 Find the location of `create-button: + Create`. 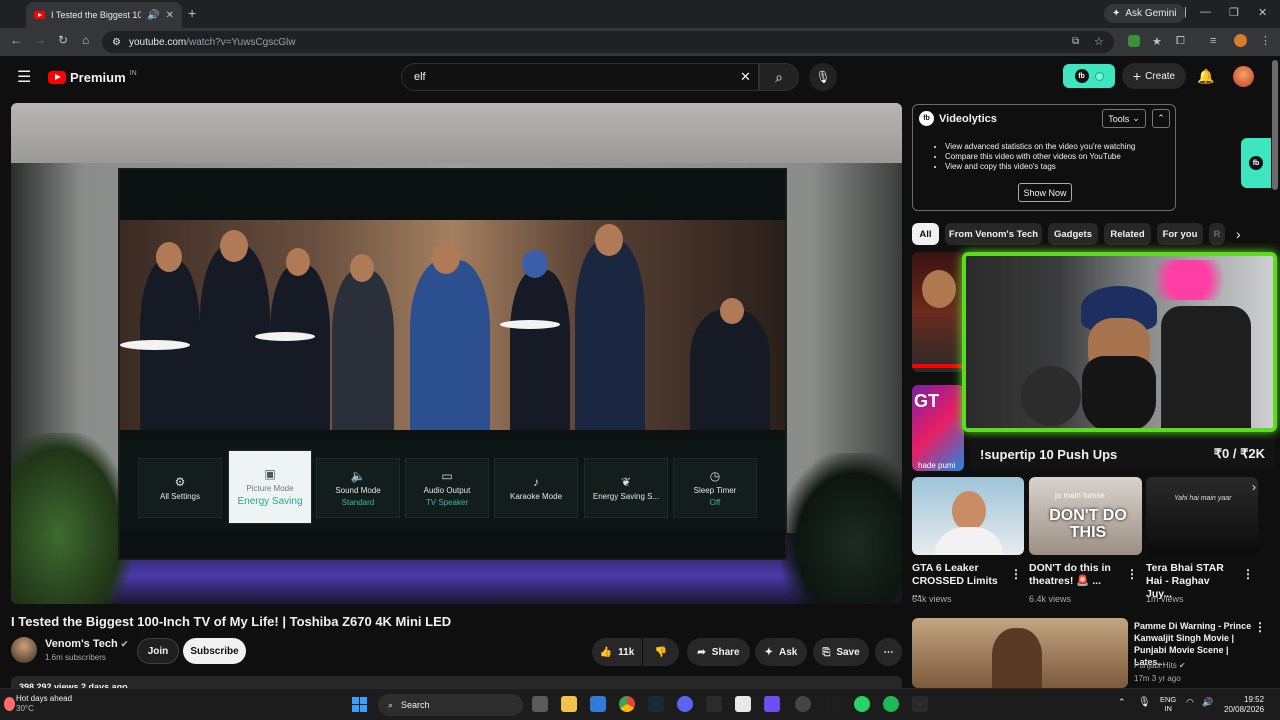

create-button: + Create is located at coordinates (1154, 76).